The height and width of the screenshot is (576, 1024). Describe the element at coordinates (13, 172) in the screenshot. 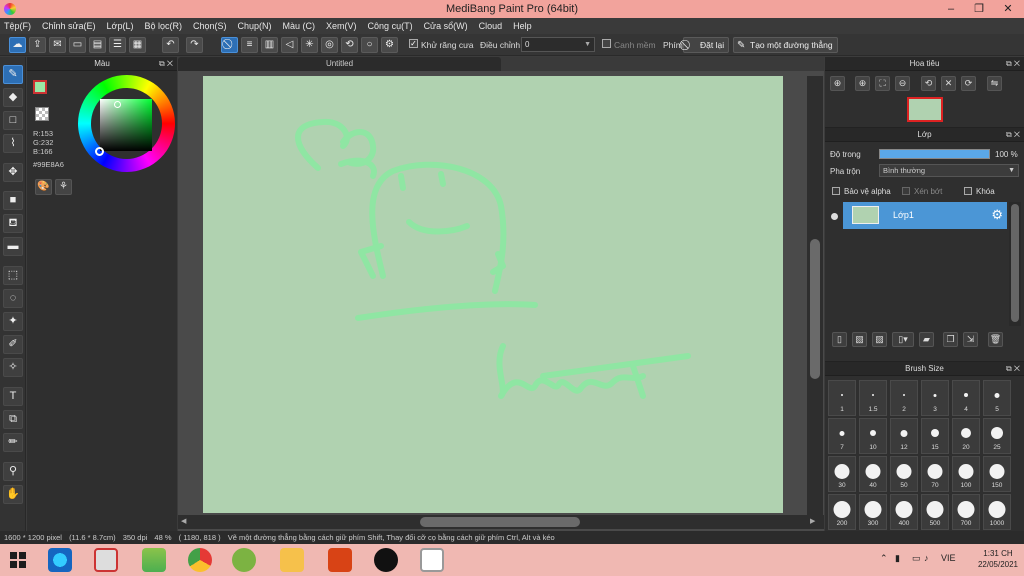

I see `move-tool-icon: ✥` at that location.